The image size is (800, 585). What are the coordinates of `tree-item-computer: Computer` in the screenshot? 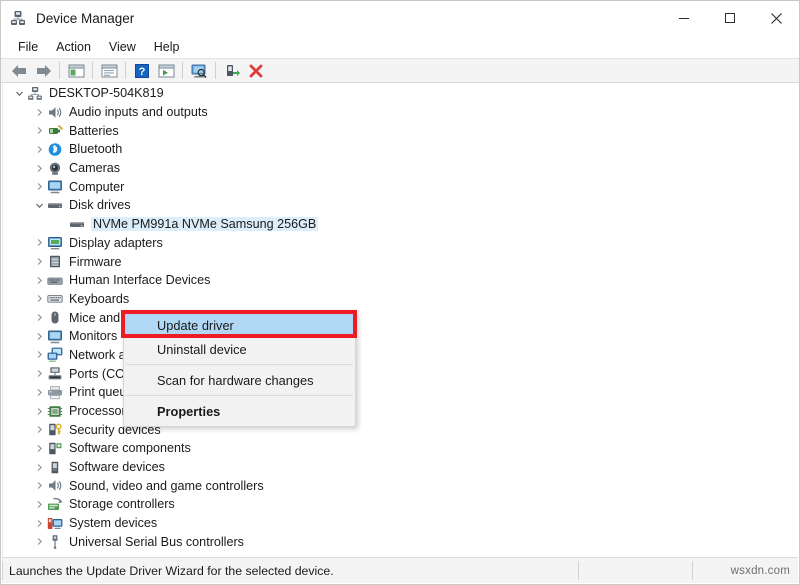 It's located at (400, 186).